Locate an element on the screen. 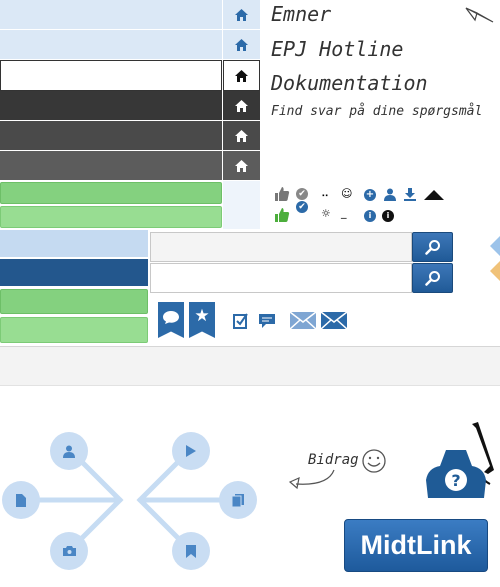 The width and height of the screenshot is (500, 587). camera-icon is located at coordinates (69, 551).